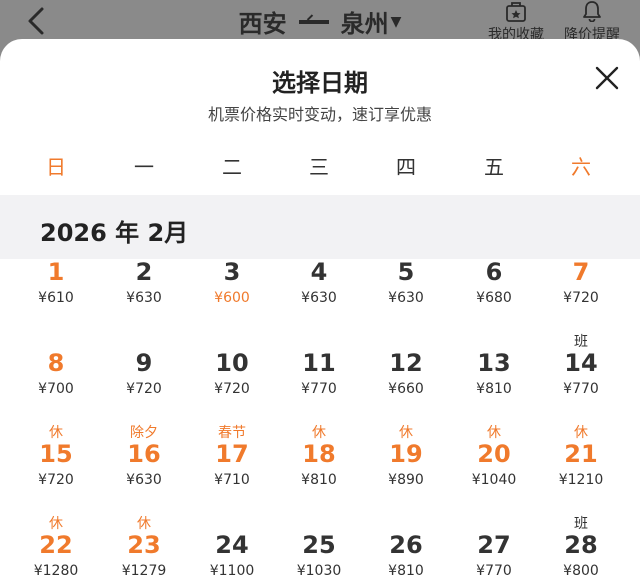  What do you see at coordinates (232, 545) in the screenshot?
I see `day-number: 24` at bounding box center [232, 545].